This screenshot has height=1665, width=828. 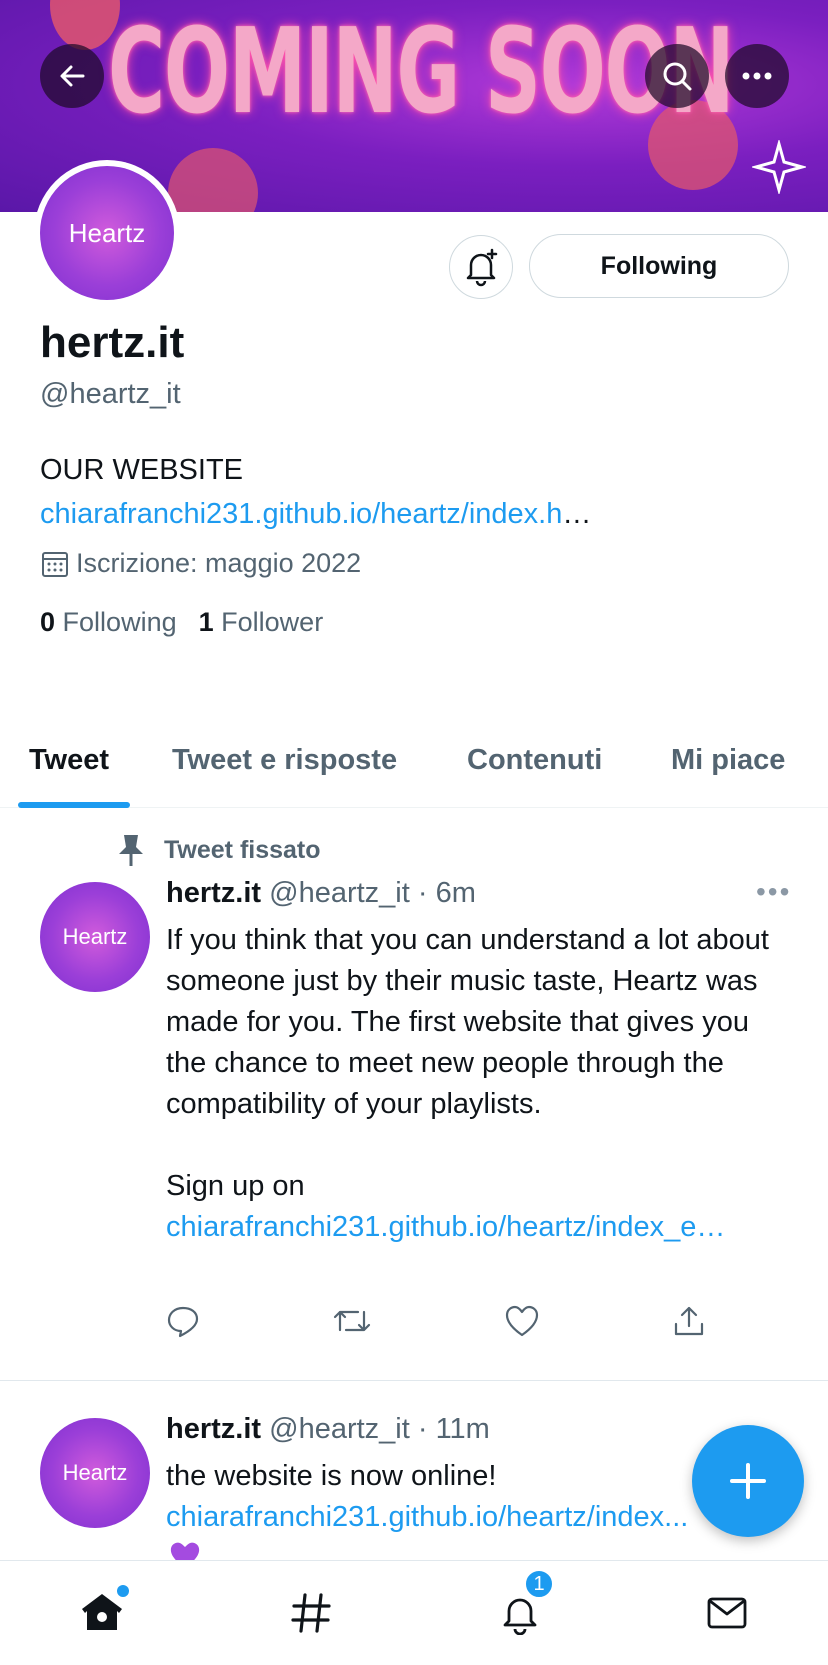 I want to click on hashtag-icon, so click(x=311, y=1613).